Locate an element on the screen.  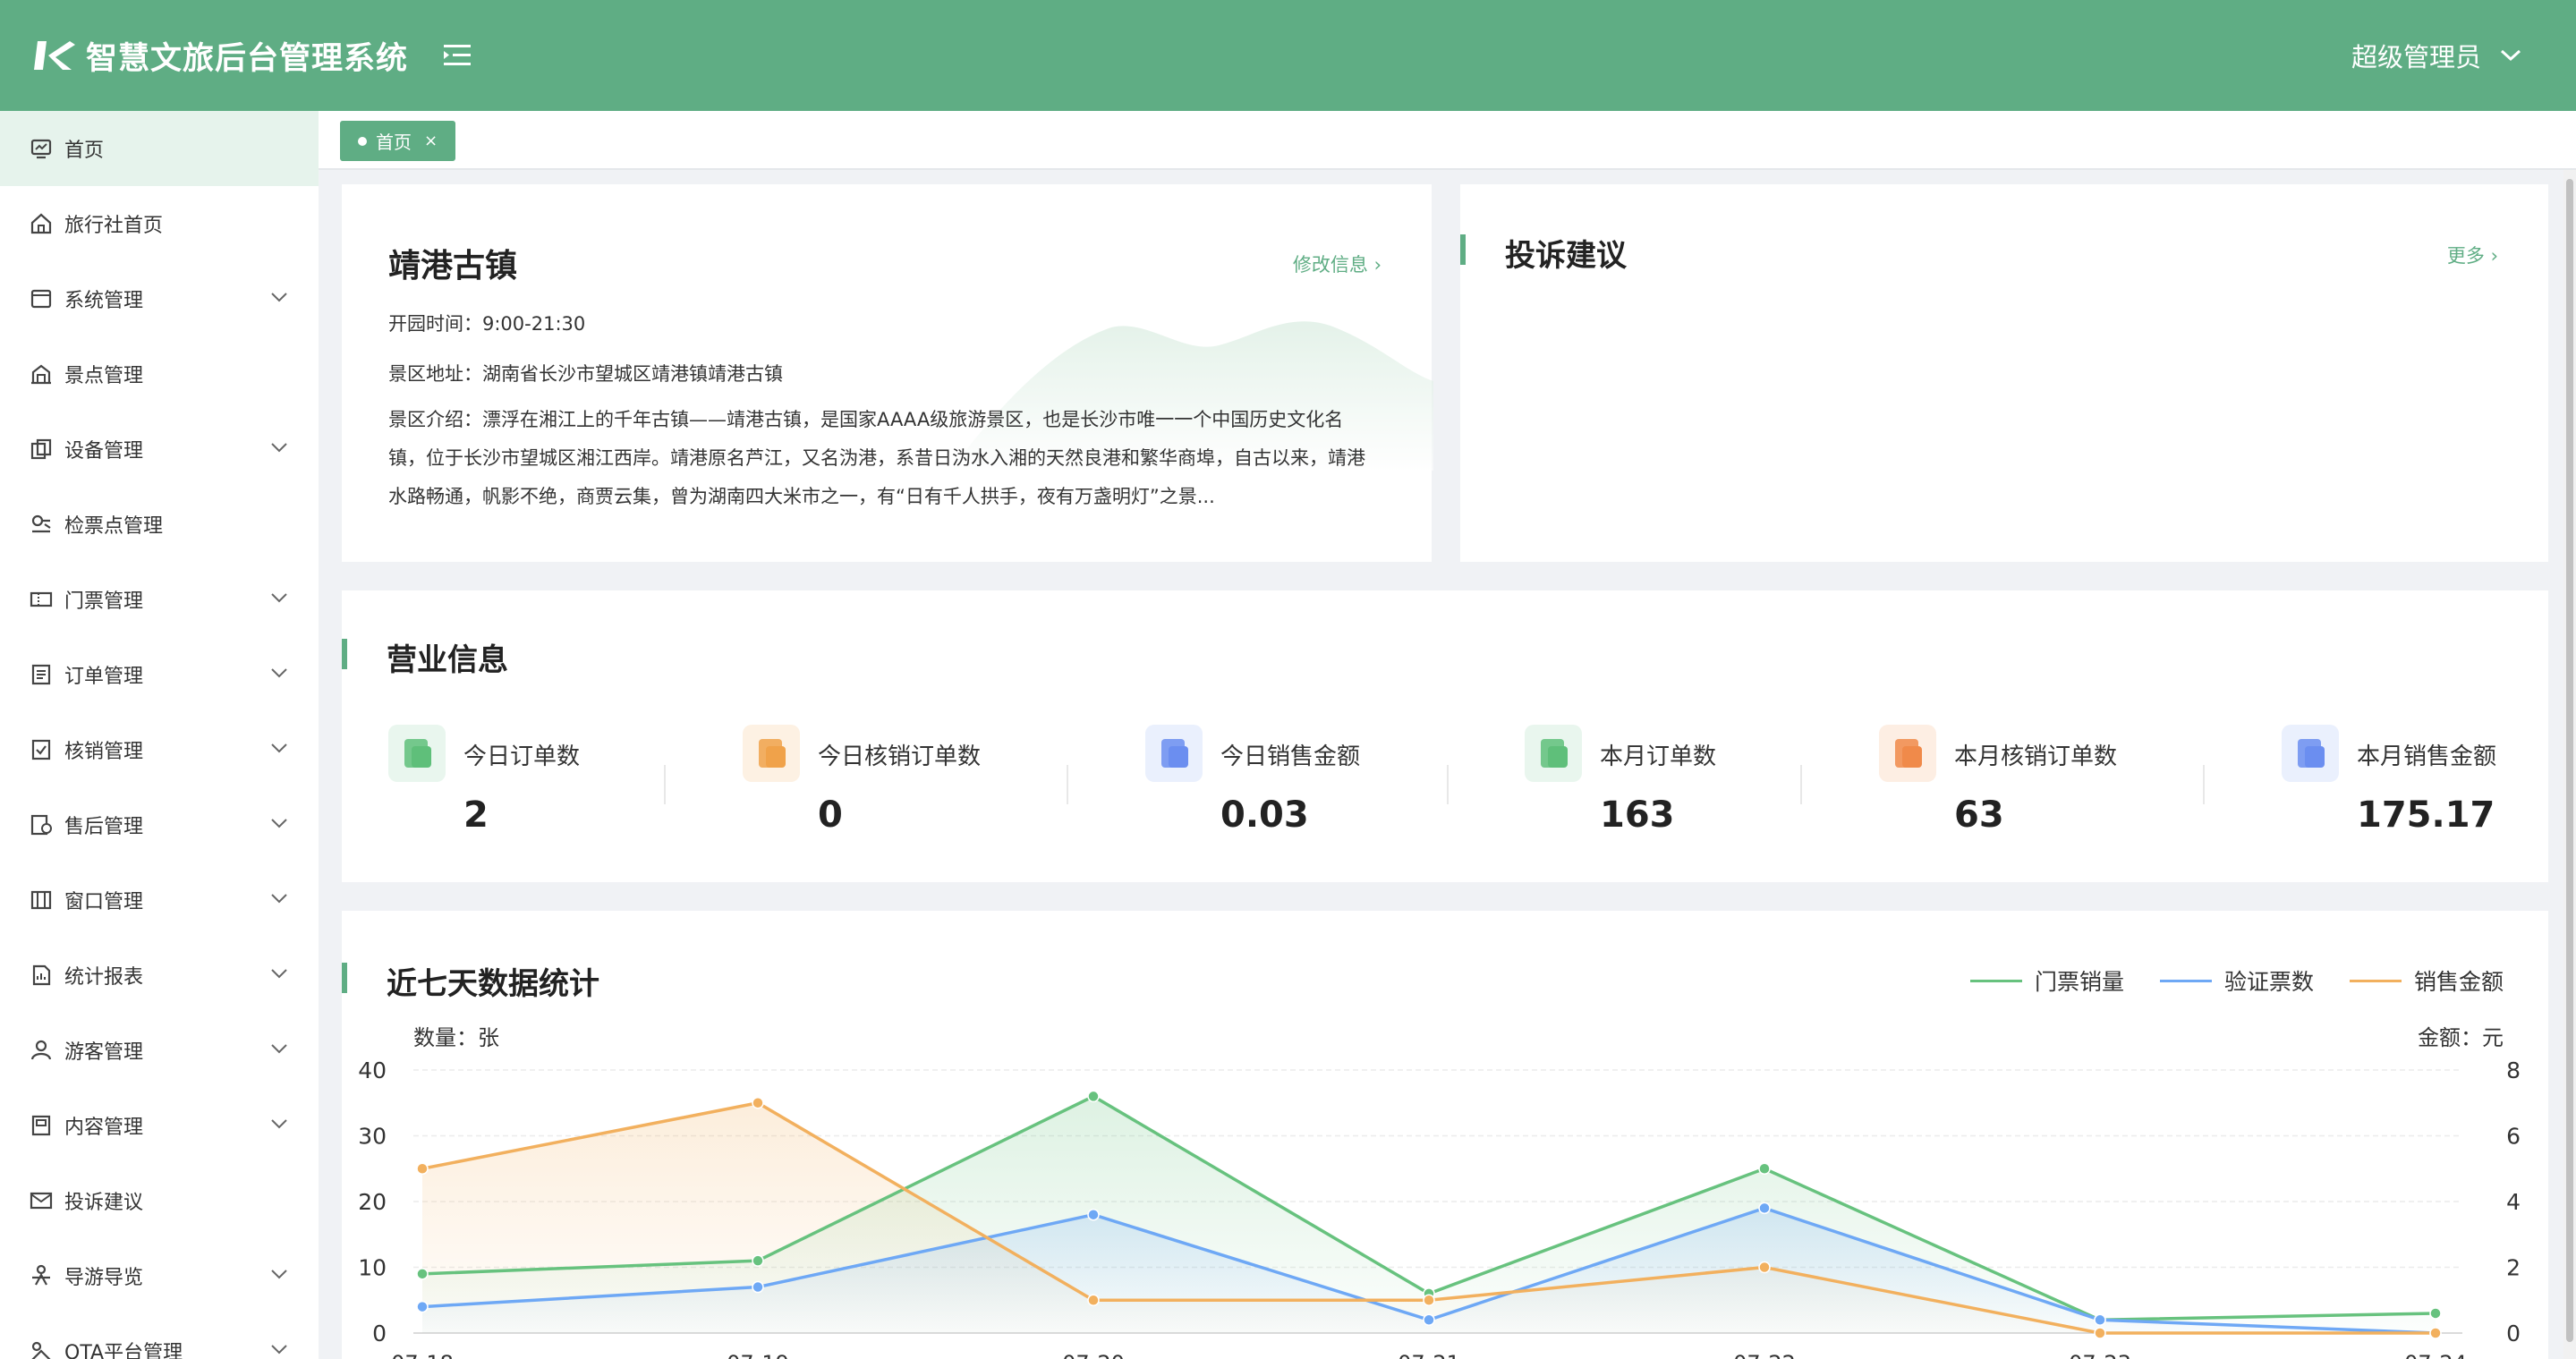
ota-icon is located at coordinates (41, 1350).